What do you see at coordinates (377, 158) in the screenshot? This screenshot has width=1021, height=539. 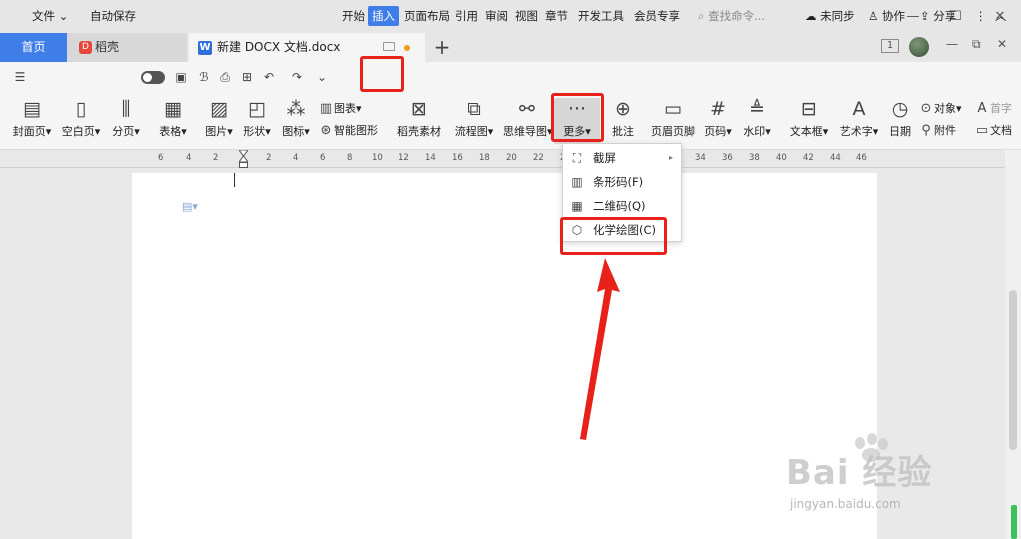 I see `ruler-tick-label: 10` at bounding box center [377, 158].